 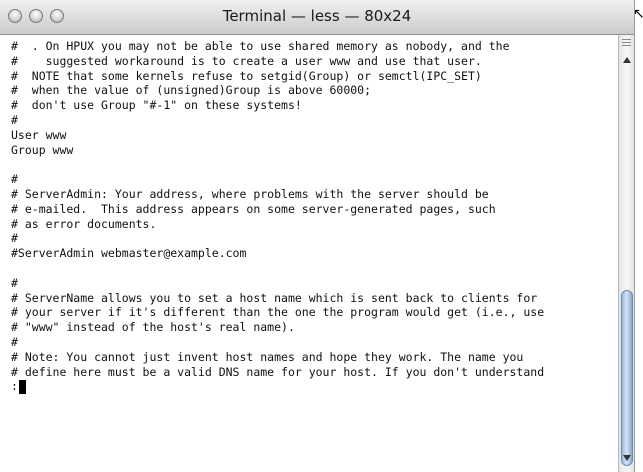 I want to click on terminal-line: Group www, so click(x=42, y=149).